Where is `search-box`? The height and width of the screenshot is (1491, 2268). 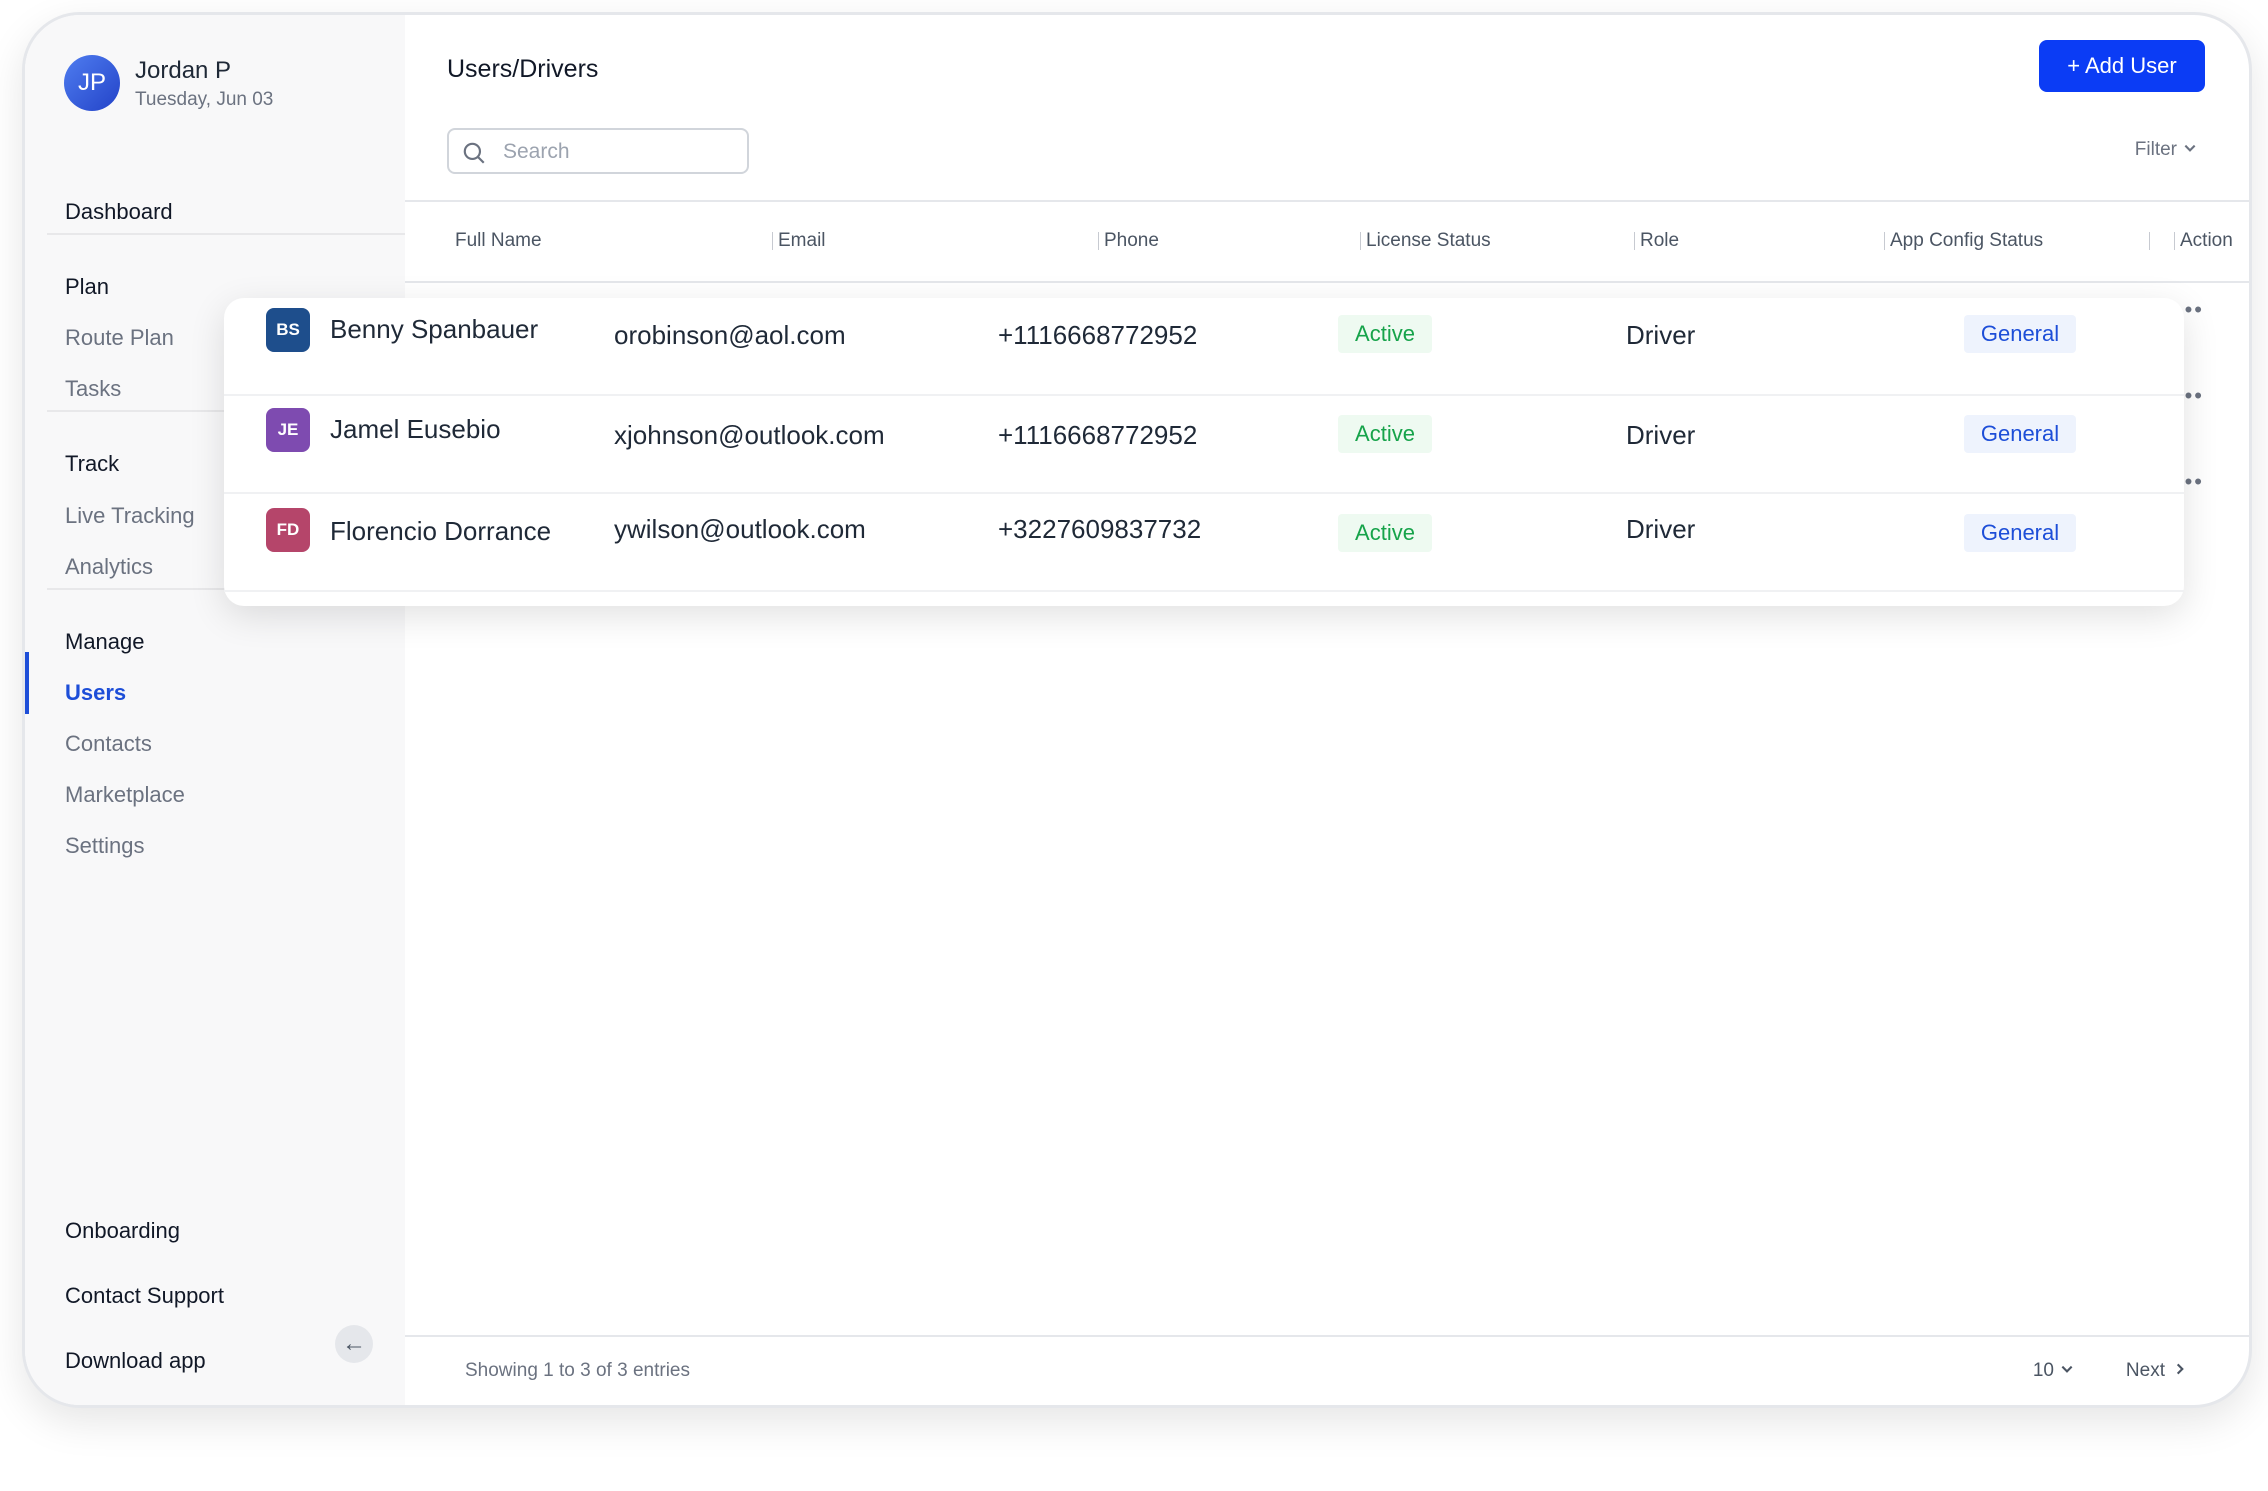
search-box is located at coordinates (598, 151).